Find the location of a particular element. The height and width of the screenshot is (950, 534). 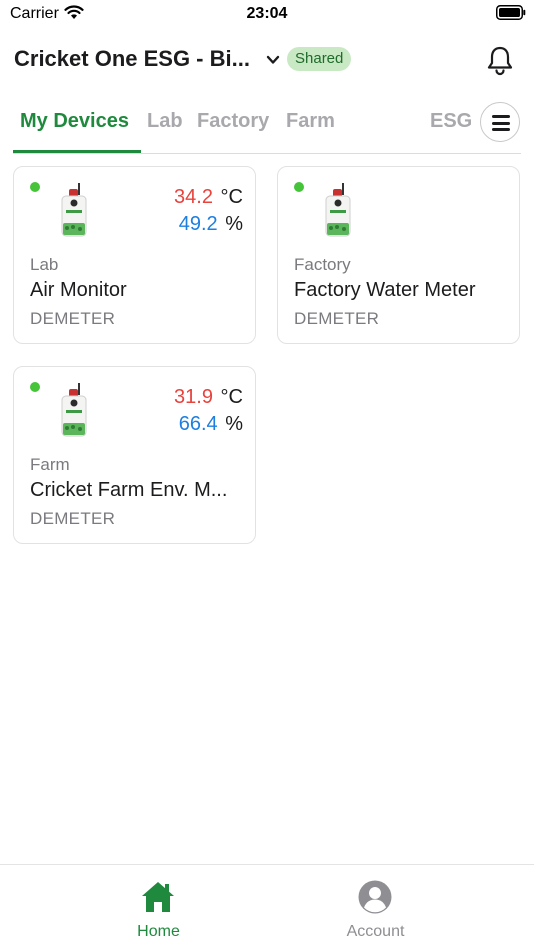

temperature-reading: 31.9 °C is located at coordinates (208, 397).